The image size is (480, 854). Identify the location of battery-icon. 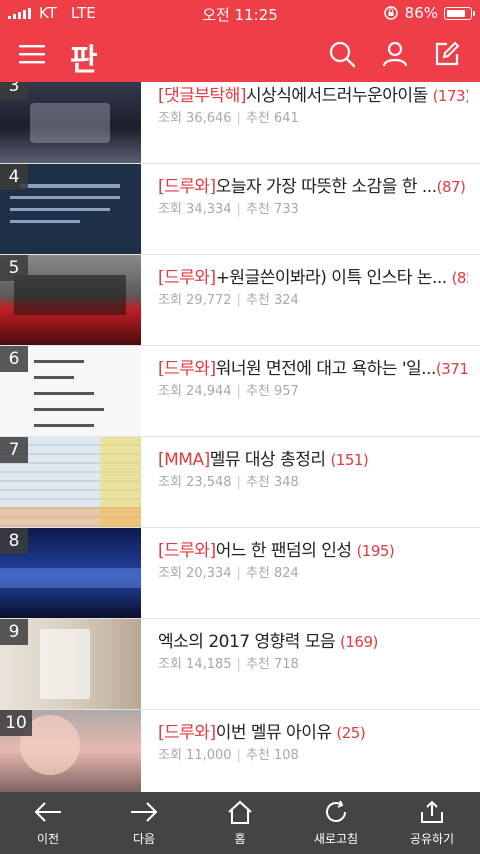
(459, 13).